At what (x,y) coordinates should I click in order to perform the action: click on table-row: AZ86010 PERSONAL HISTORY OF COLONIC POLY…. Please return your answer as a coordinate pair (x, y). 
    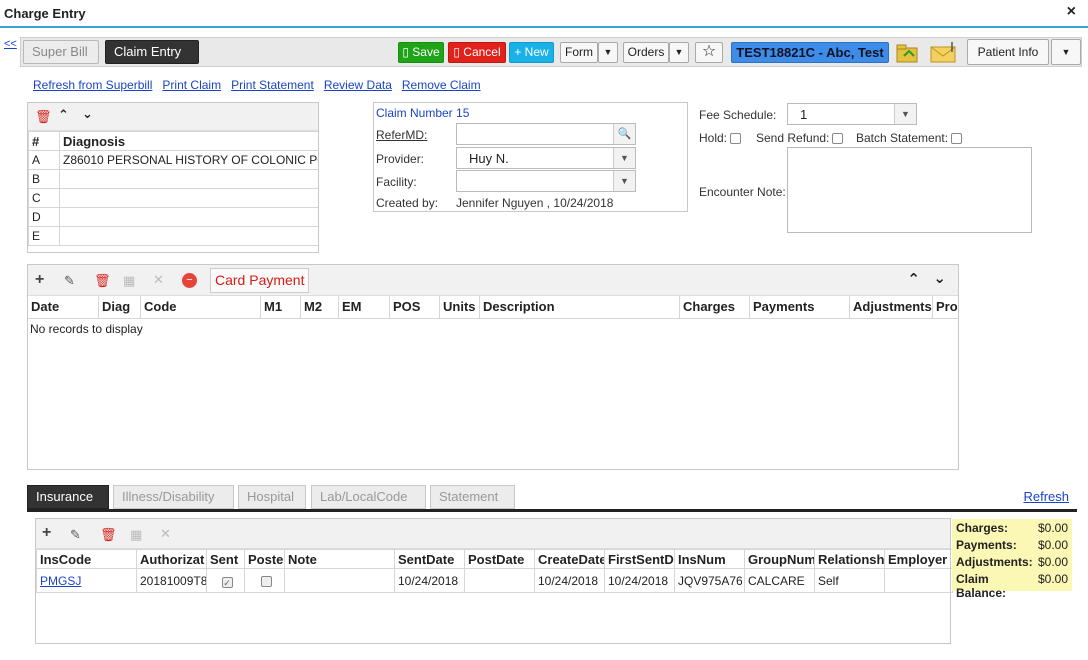
    Looking at the image, I should click on (173, 160).